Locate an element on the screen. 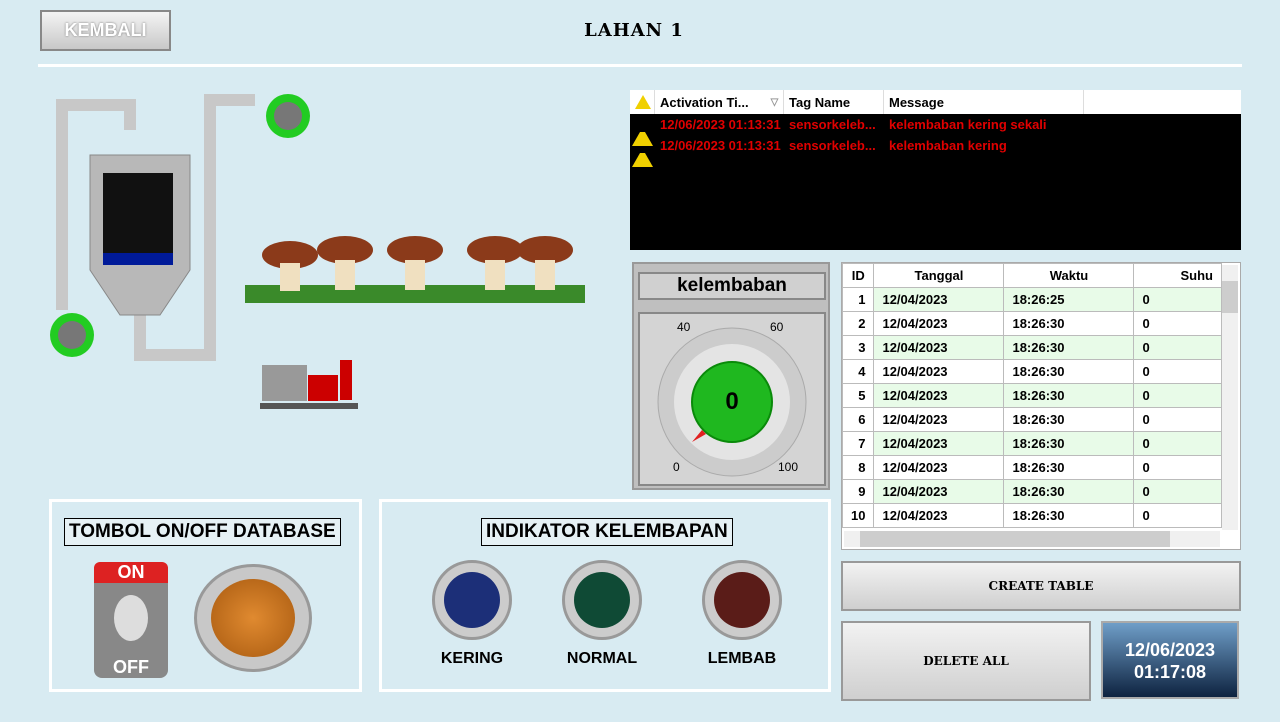 The width and height of the screenshot is (1280, 722). time-text: 01:17:08 is located at coordinates (1170, 672).